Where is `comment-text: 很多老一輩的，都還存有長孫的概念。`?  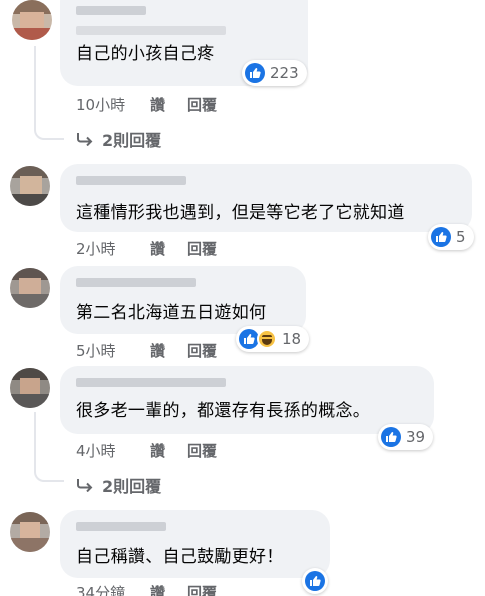
comment-text: 很多老一輩的，都還存有長孫的概念。 is located at coordinates (223, 411).